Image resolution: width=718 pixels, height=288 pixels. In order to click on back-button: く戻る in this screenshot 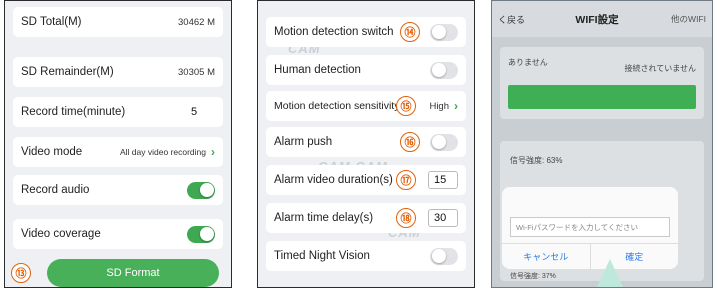, I will do `click(518, 19)`.